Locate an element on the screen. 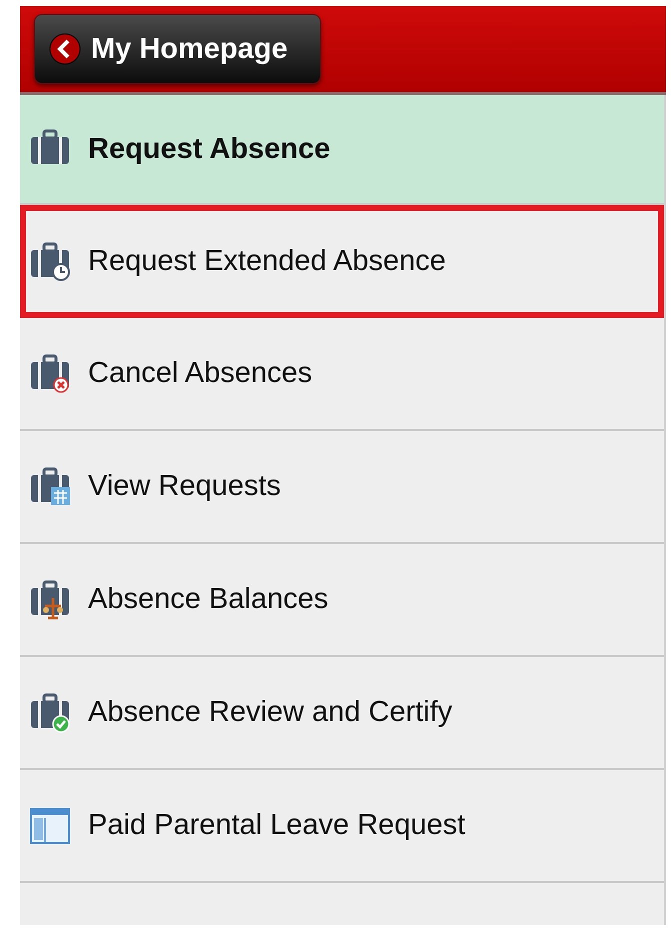 The width and height of the screenshot is (671, 930). menu-item: View Requests is located at coordinates (342, 487).